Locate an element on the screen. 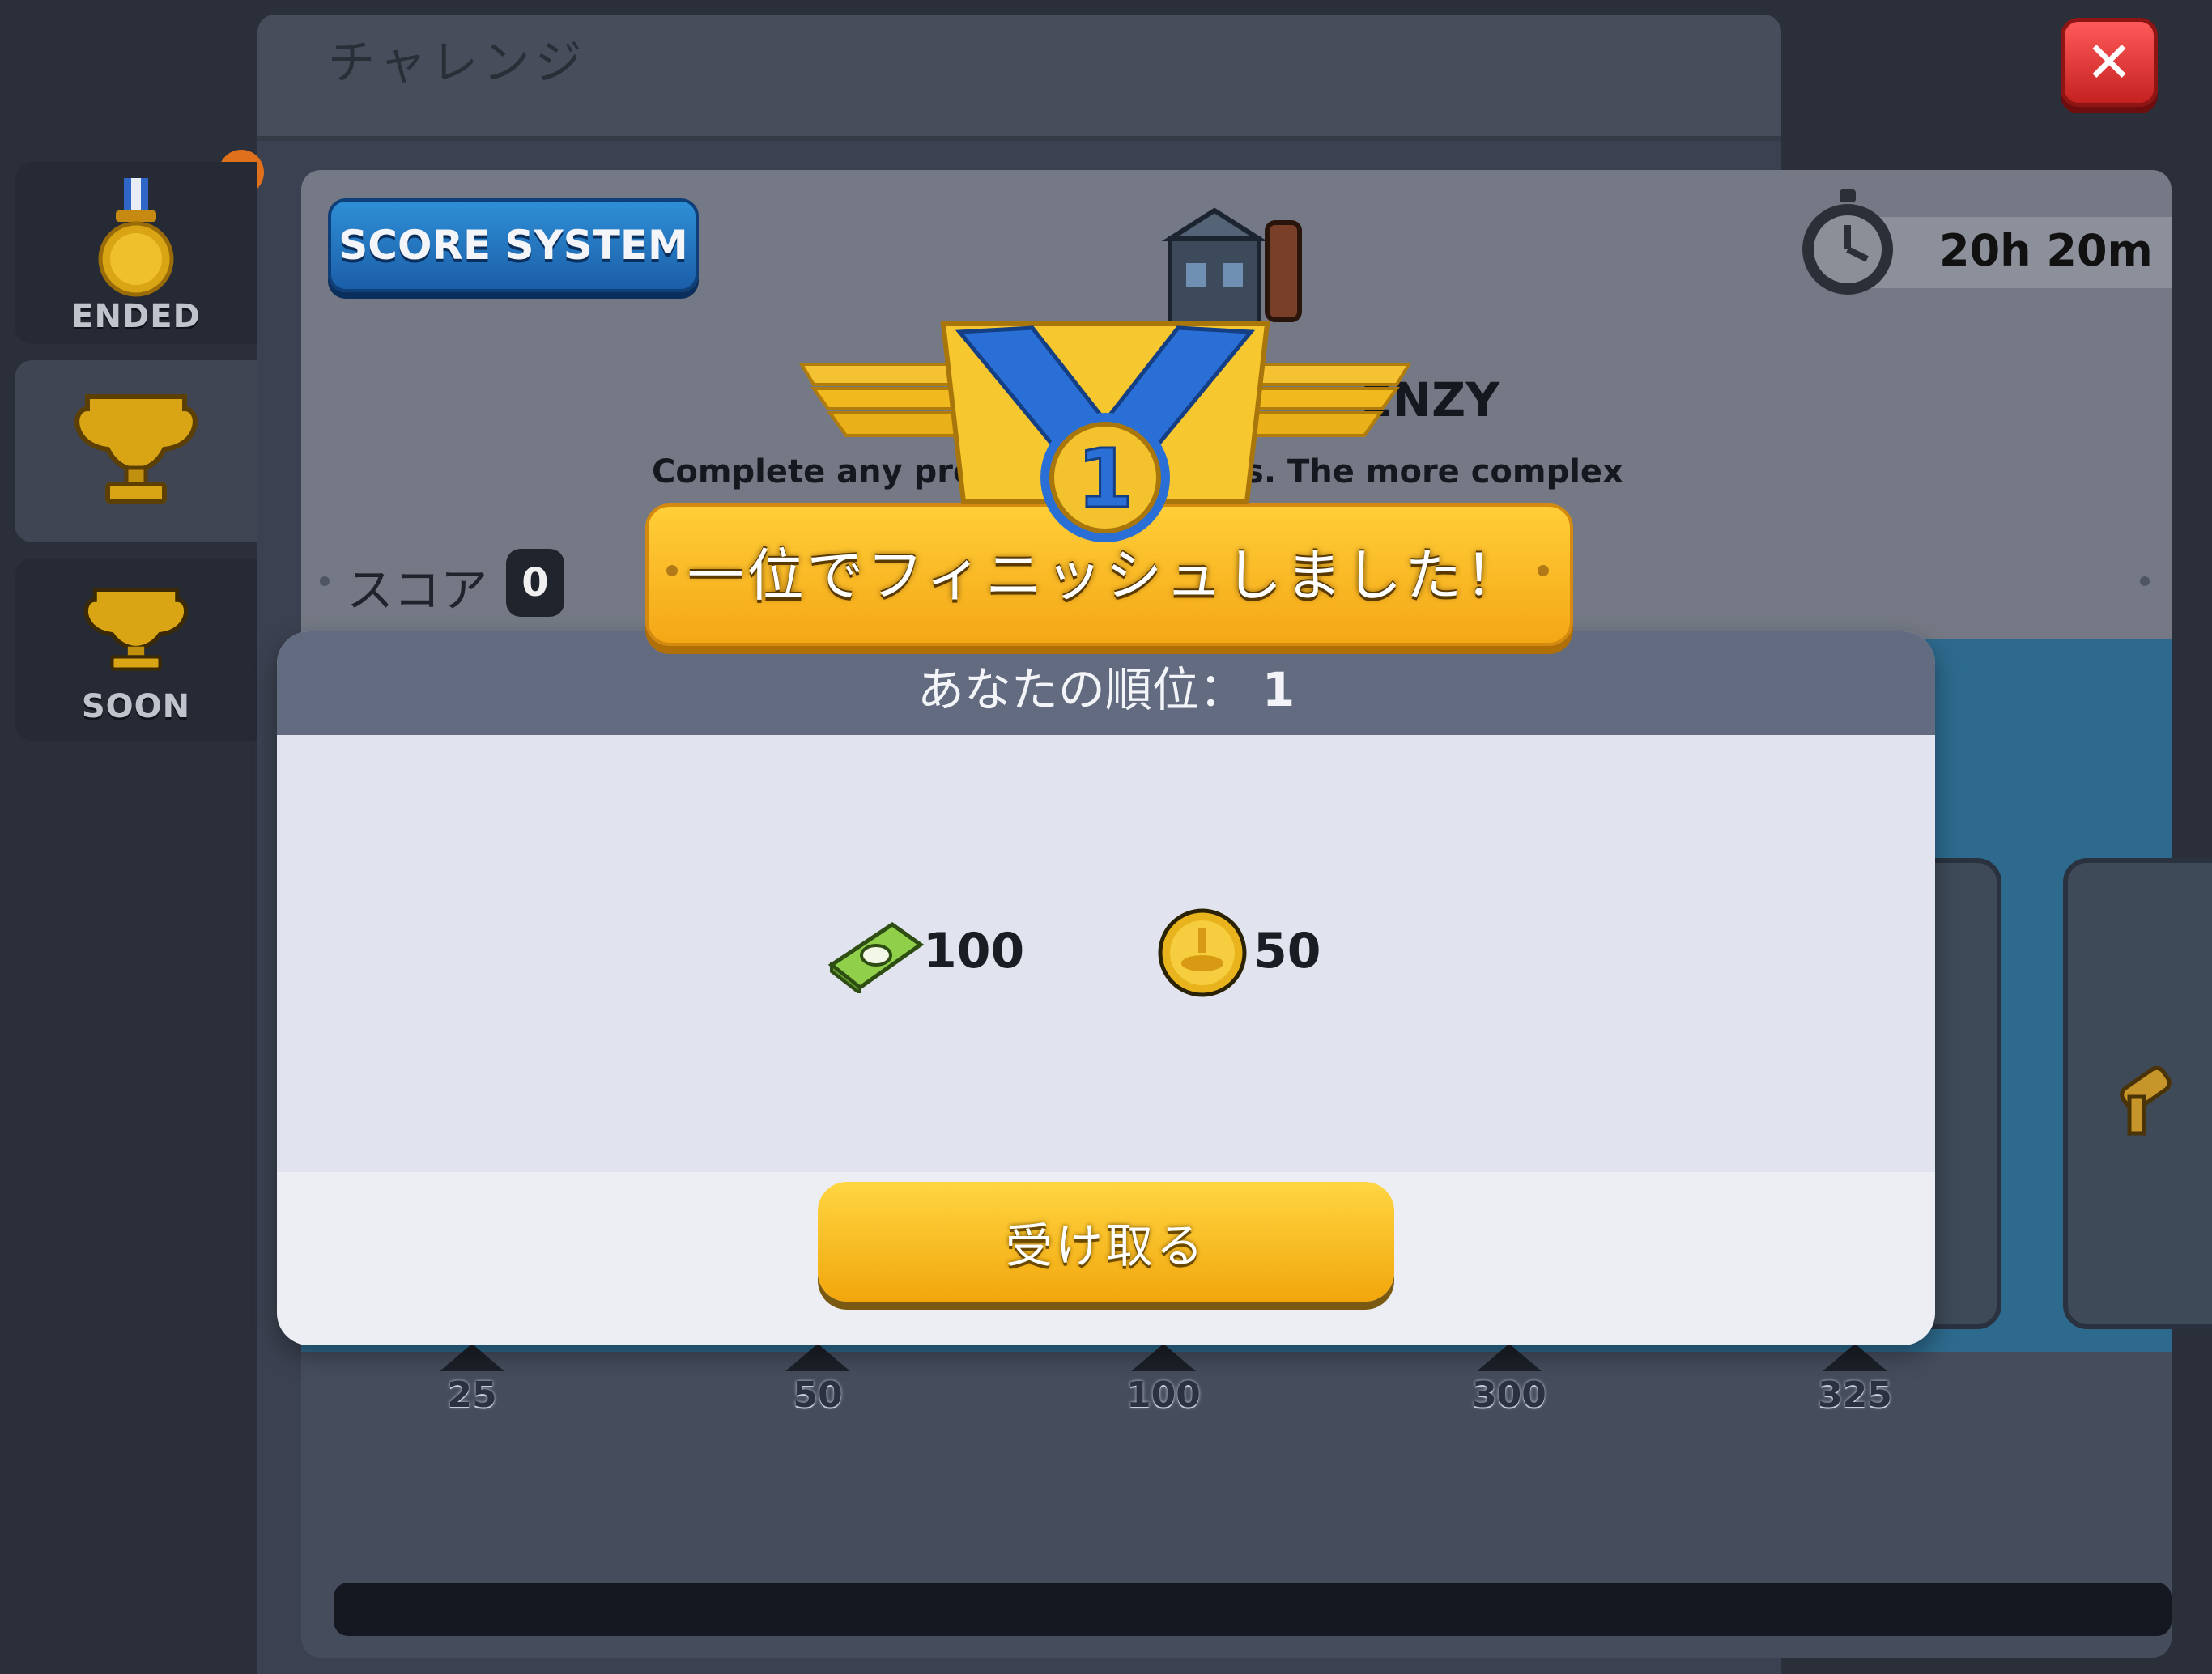 The width and height of the screenshot is (2212, 1674). claim-button: 受け取る is located at coordinates (1106, 1242).